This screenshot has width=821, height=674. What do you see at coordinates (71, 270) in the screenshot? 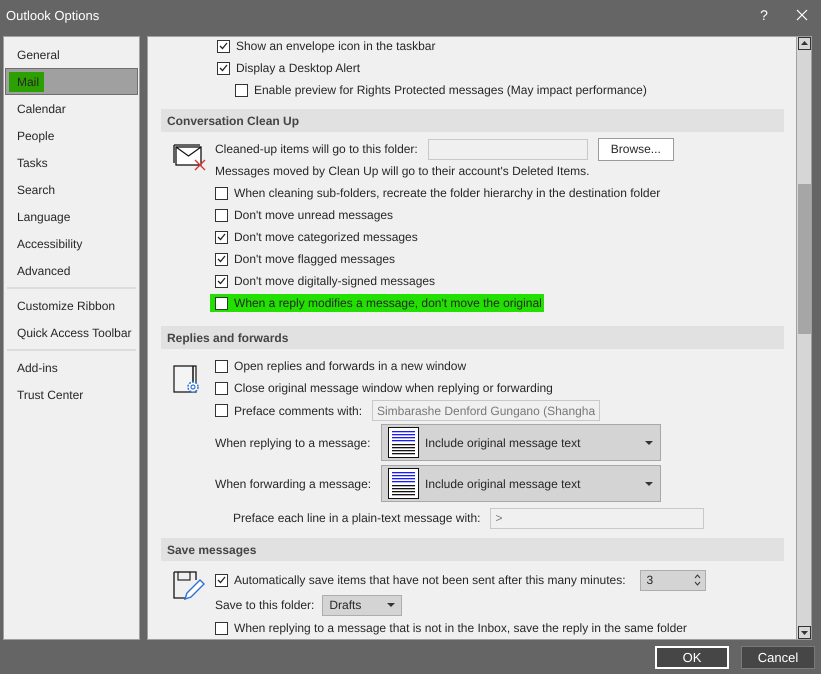
I see `sidebar-item: Advanced` at bounding box center [71, 270].